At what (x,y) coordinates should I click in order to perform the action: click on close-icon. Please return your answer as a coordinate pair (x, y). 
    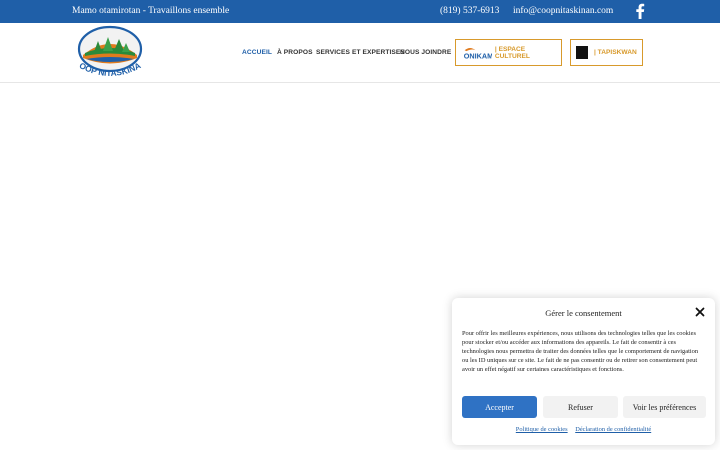
    Looking at the image, I should click on (700, 312).